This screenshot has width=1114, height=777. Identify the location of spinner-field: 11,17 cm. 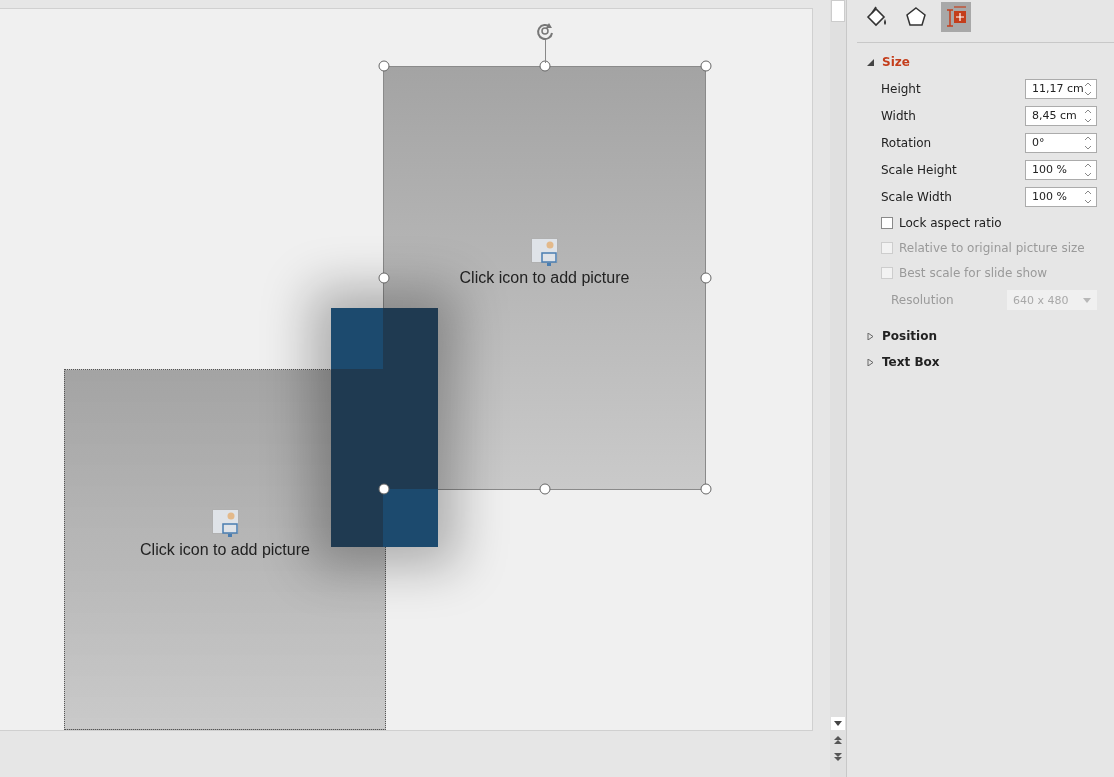
(1061, 88).